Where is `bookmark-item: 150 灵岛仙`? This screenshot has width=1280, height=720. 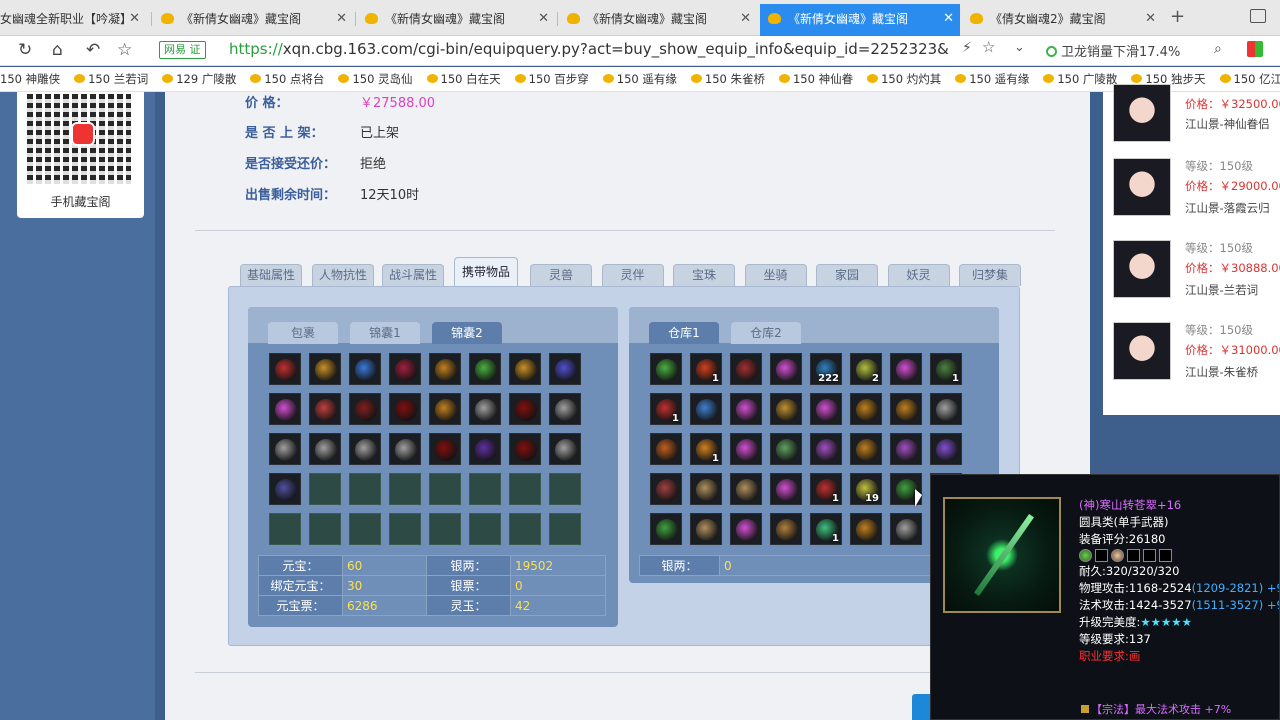 bookmark-item: 150 灵岛仙 is located at coordinates (375, 79).